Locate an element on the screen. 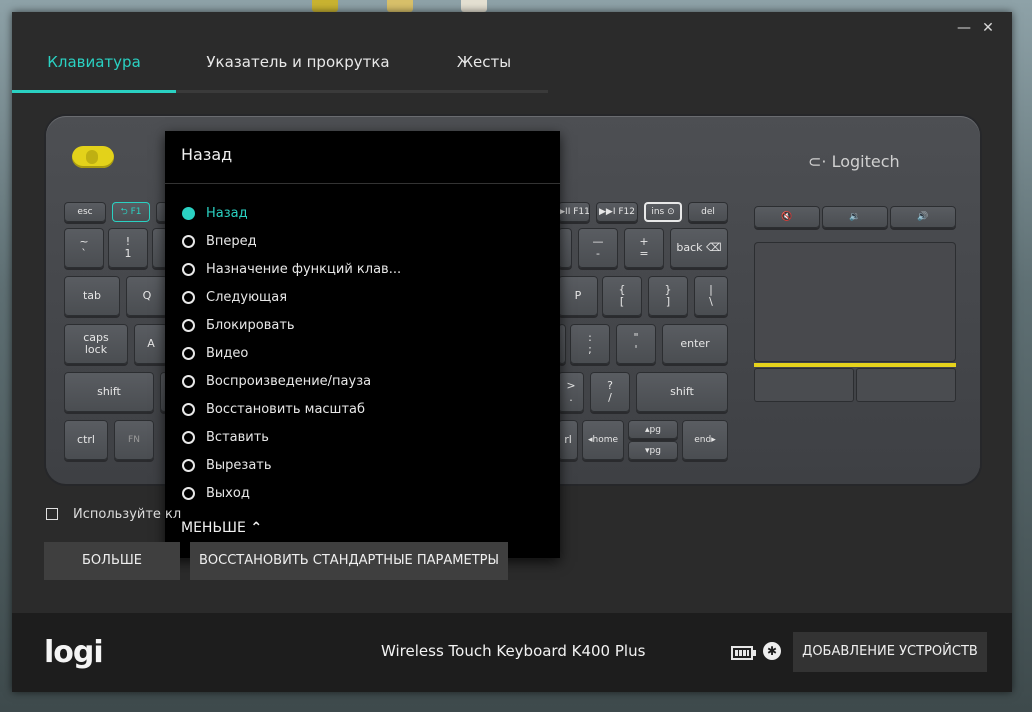 This screenshot has width=1032, height=712. tab-bar: Клавиатура Указатель и прокрутка Жесты is located at coordinates (512, 66).